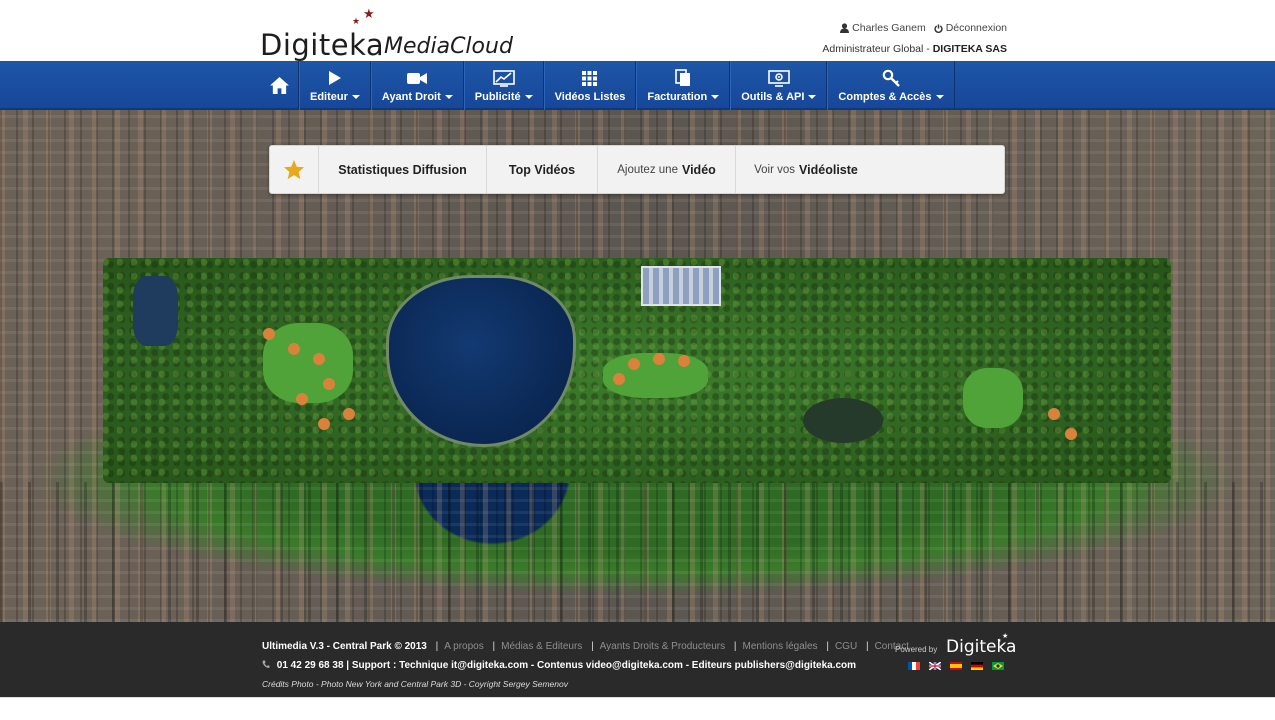 This screenshot has width=1275, height=720. Describe the element at coordinates (916, 649) in the screenshot. I see `powered-by-label: Powered by` at that location.